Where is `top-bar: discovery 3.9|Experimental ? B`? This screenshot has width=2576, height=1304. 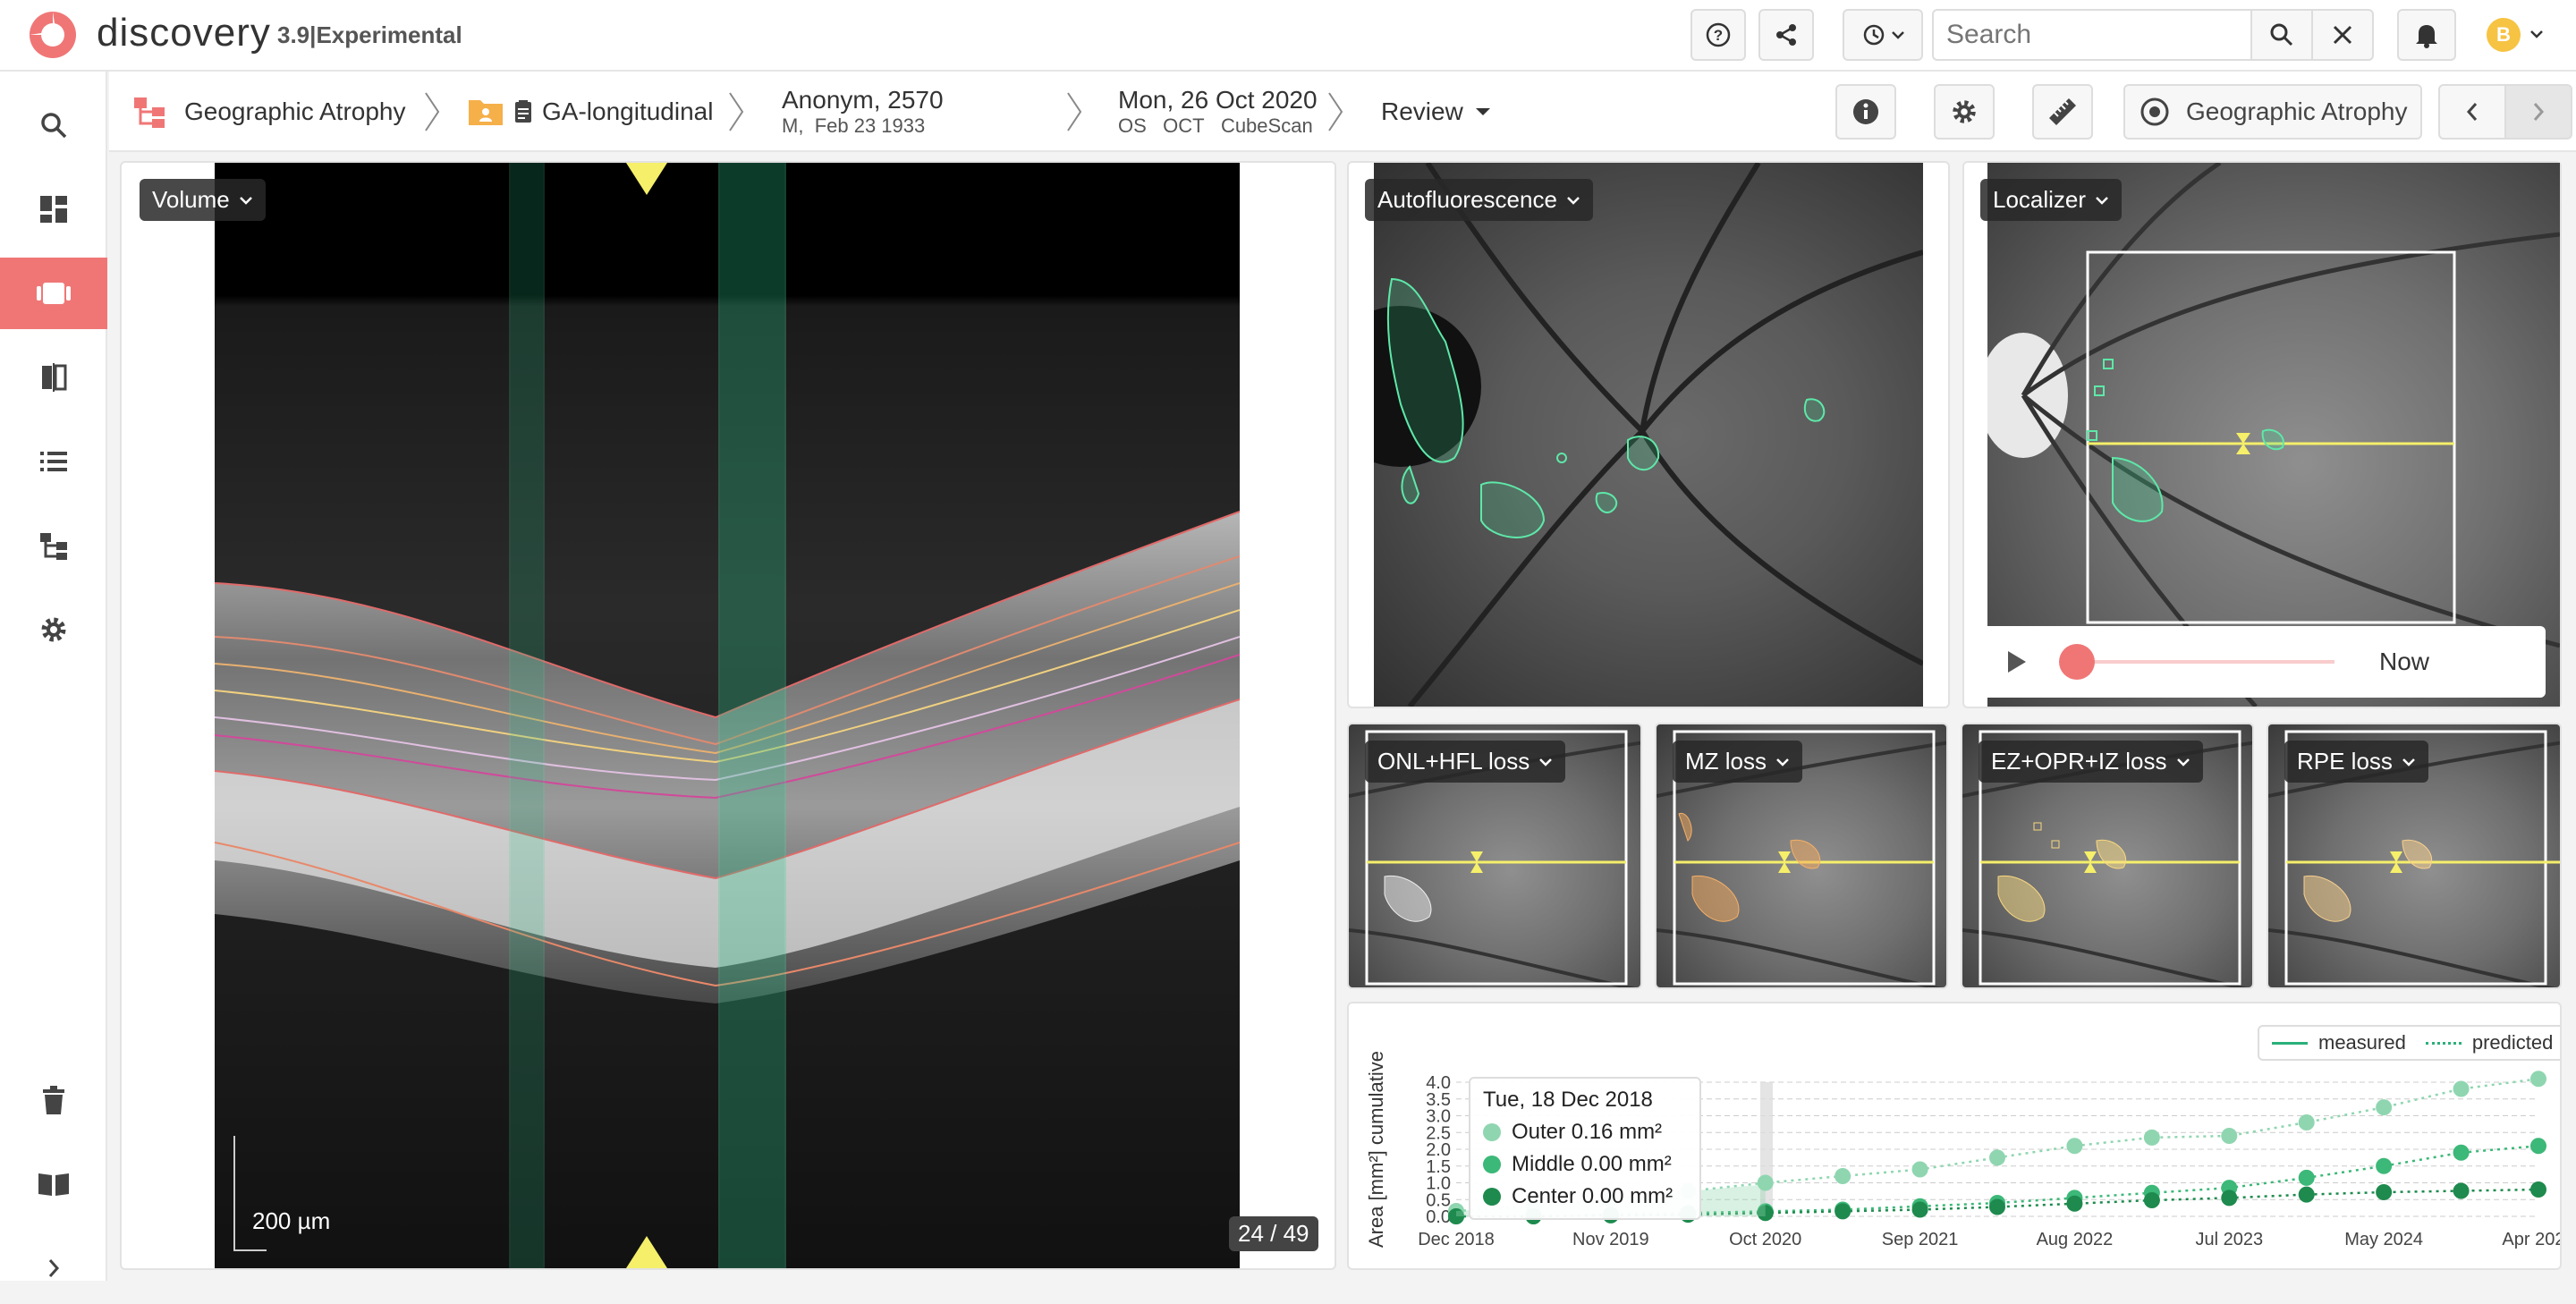 top-bar: discovery 3.9|Experimental ? B is located at coordinates (1288, 36).